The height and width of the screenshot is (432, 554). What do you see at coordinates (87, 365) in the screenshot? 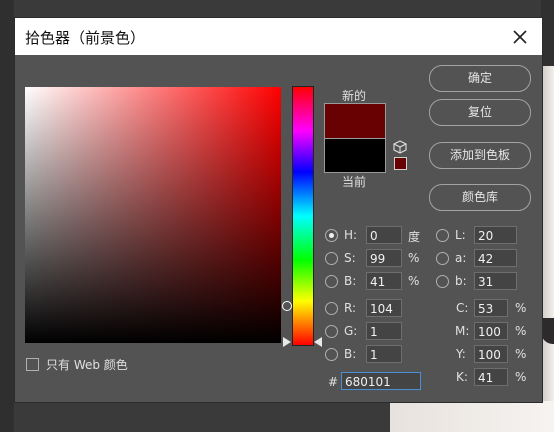
I see `web-only-label: 只有 Web 颜色` at bounding box center [87, 365].